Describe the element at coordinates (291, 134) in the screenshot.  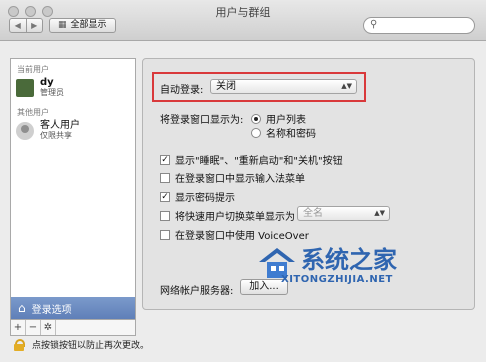
I see `radio-label: 名称和密码` at that location.